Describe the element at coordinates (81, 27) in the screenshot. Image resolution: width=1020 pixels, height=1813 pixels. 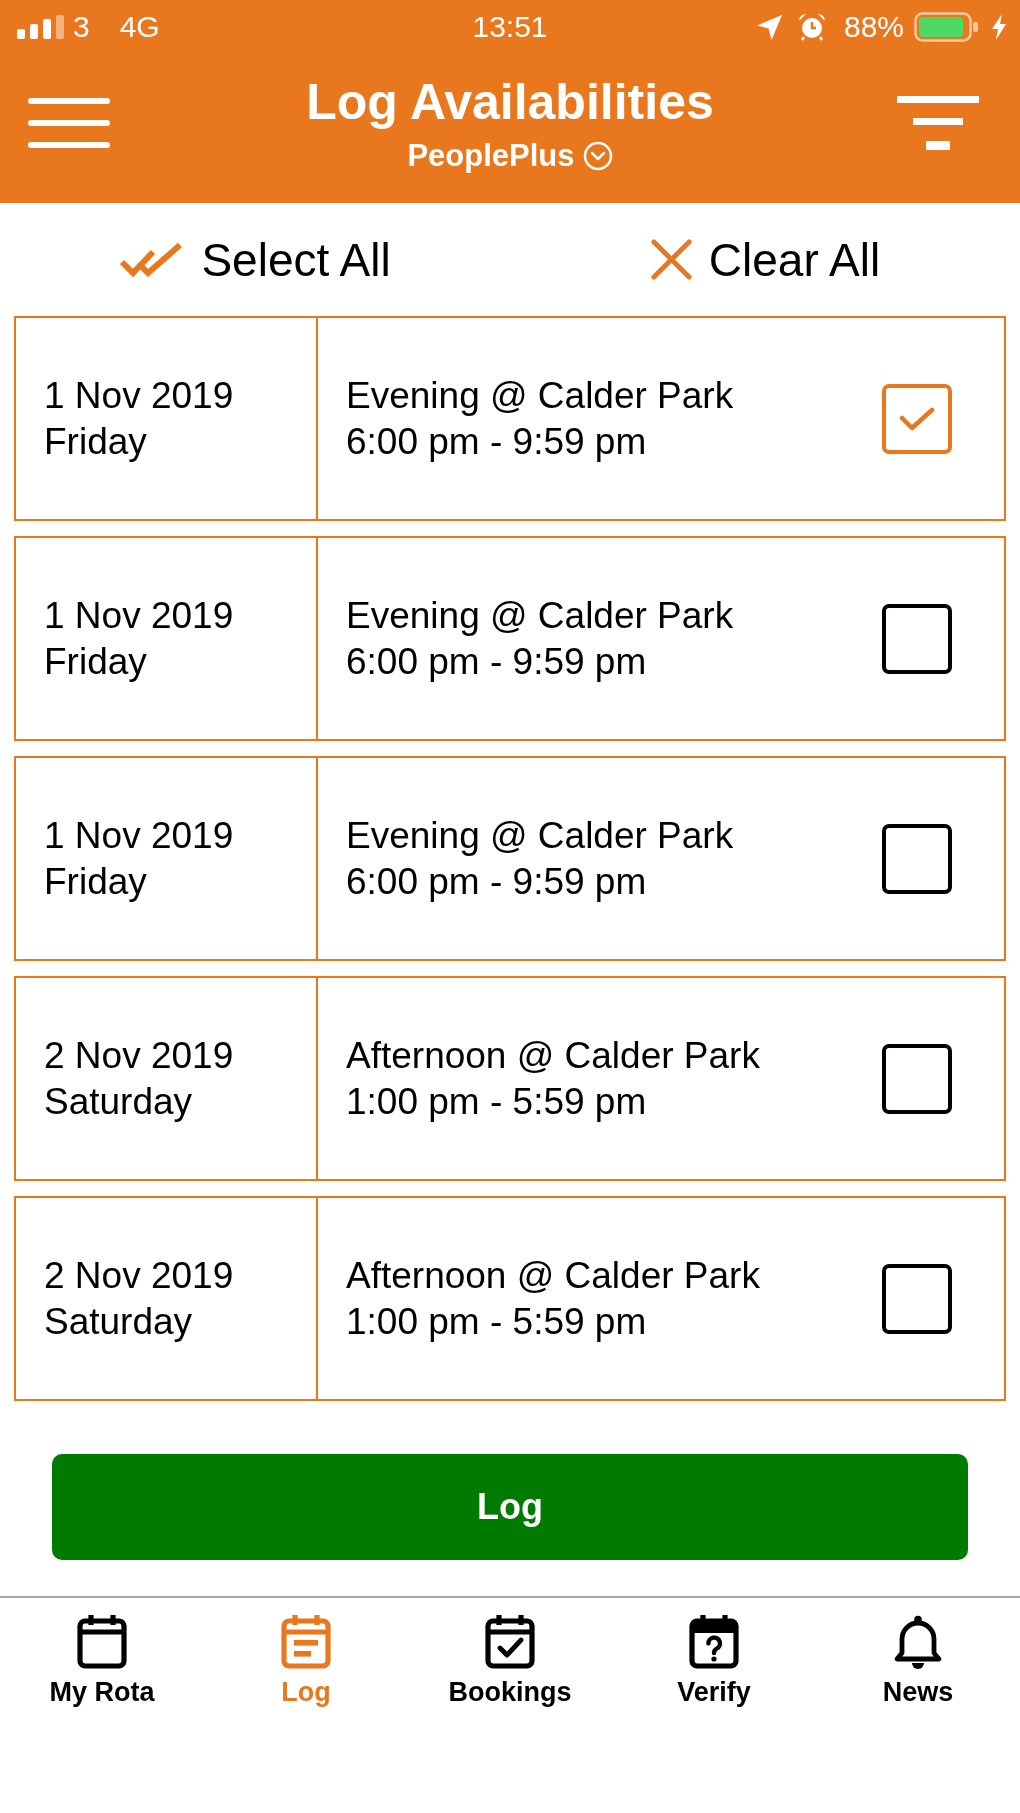
I see `carrier-text: 3` at that location.